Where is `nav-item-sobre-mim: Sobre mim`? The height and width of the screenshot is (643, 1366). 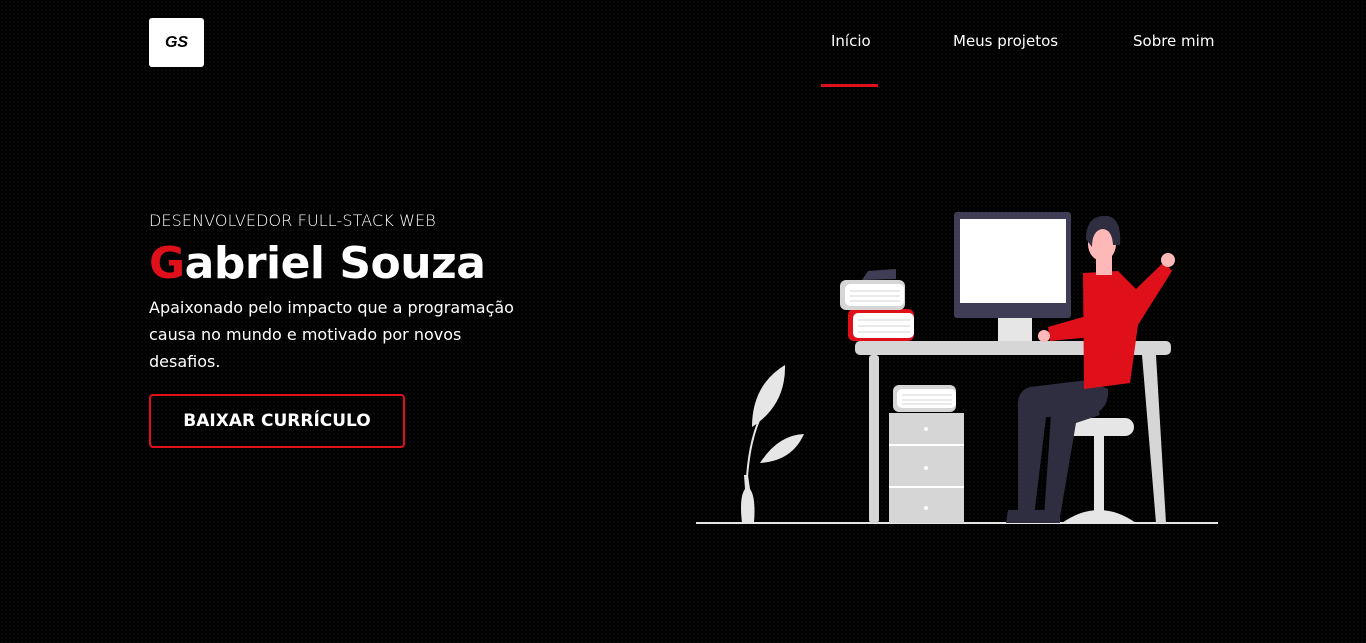 nav-item-sobre-mim: Sobre mim is located at coordinates (1173, 41).